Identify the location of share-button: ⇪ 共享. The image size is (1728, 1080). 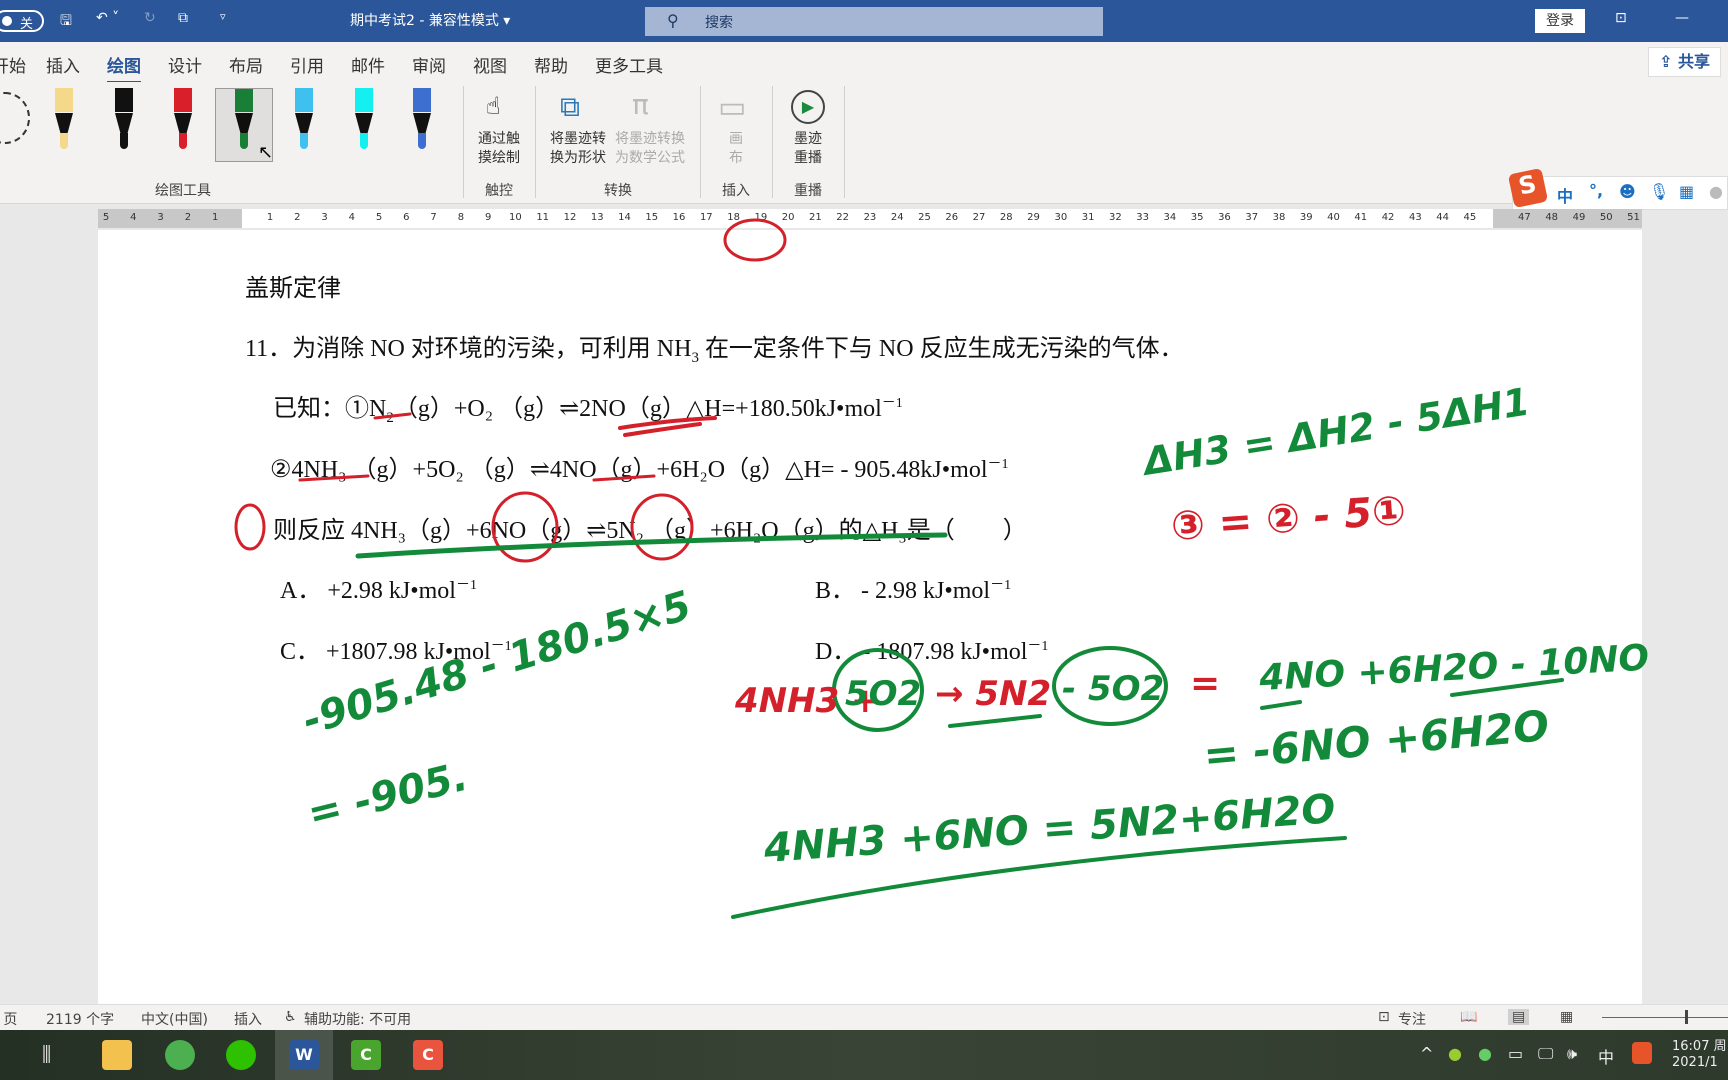
(1684, 62).